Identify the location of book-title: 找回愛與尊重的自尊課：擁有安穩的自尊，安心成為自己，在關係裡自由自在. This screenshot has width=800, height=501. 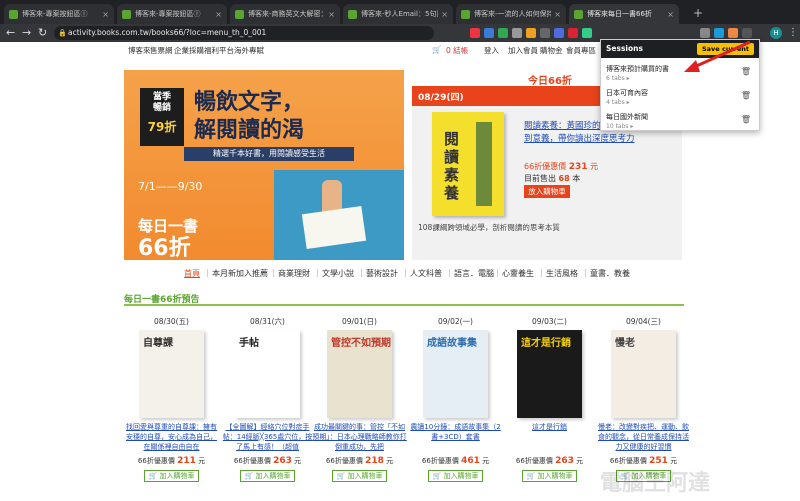
(171, 437).